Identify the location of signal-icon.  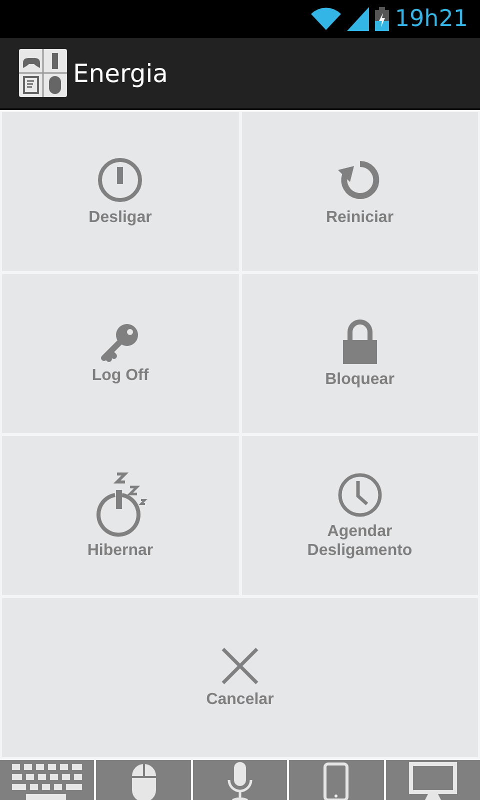
(357, 19).